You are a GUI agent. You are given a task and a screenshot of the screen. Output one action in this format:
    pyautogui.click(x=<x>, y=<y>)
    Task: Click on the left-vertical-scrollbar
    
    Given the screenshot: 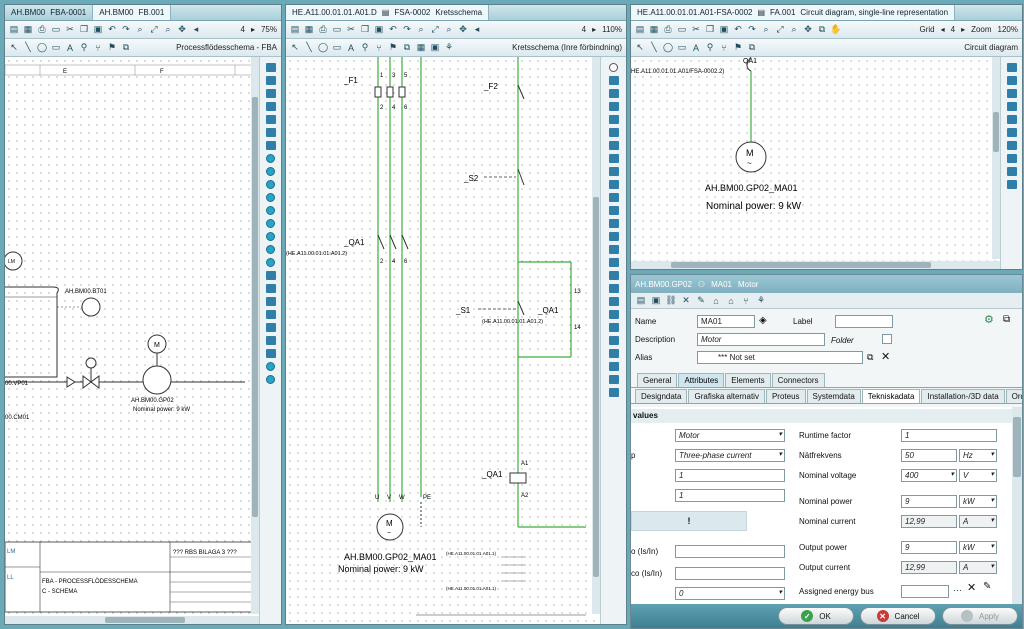 What is the action you would take?
    pyautogui.click(x=255, y=335)
    